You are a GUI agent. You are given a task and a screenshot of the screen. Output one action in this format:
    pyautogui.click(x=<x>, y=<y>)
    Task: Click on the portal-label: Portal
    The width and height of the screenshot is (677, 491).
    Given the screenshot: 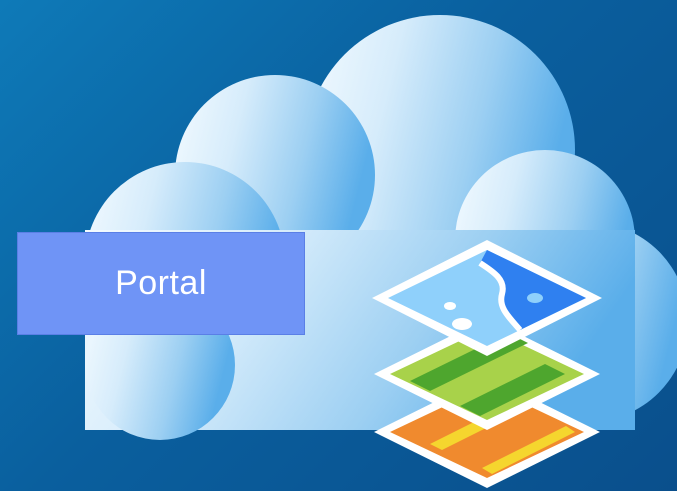 What is the action you would take?
    pyautogui.click(x=161, y=283)
    